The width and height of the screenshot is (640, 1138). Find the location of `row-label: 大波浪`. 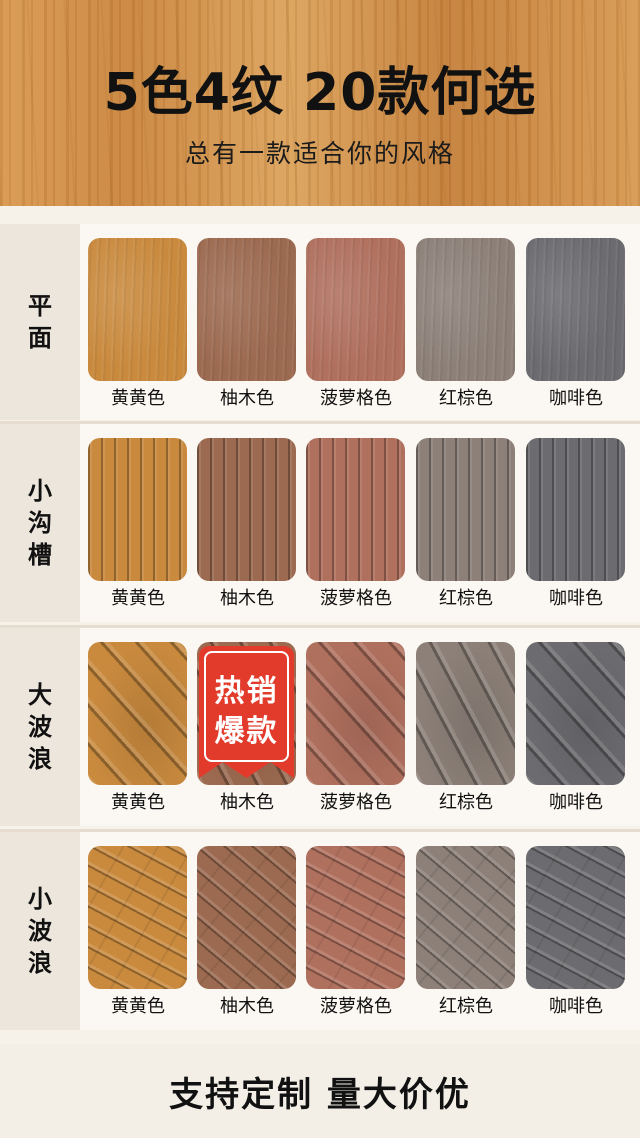

row-label: 大波浪 is located at coordinates (40, 727).